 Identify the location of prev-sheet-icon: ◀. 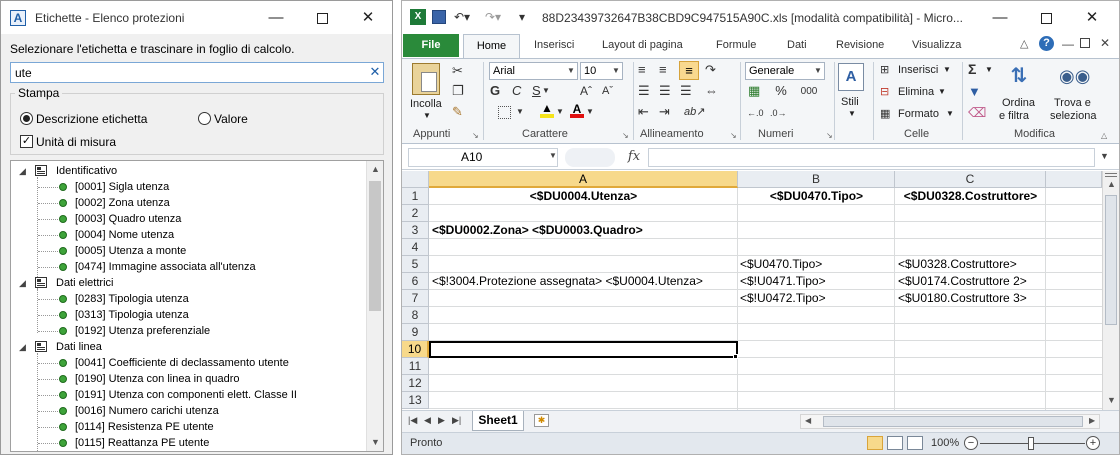
(427, 420).